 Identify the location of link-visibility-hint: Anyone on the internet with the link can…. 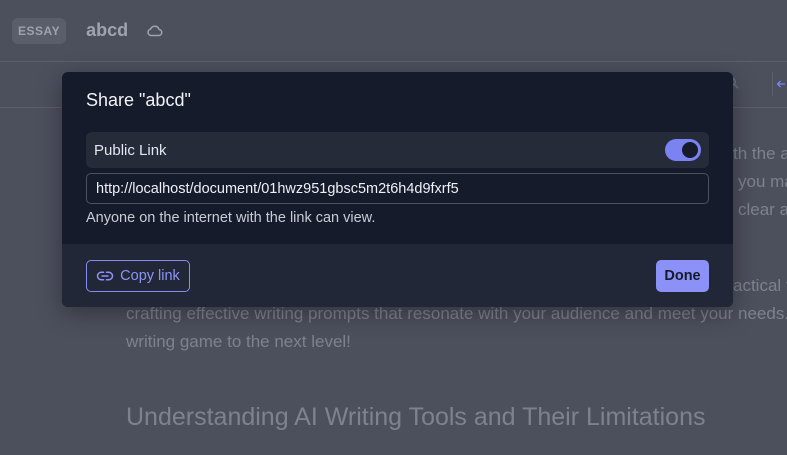
(231, 218).